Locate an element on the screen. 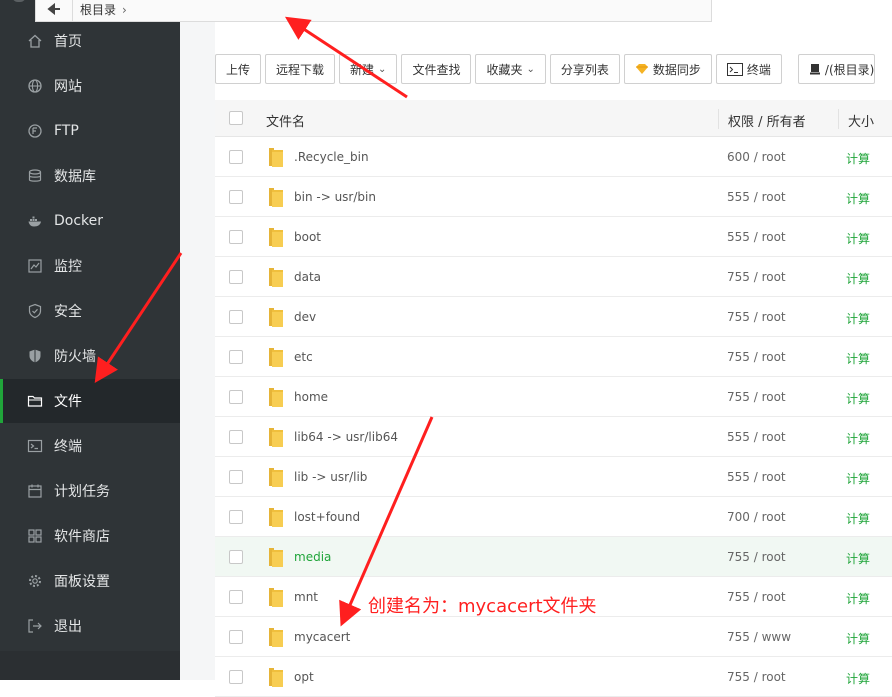  file-permission: 700 / root is located at coordinates (756, 517).